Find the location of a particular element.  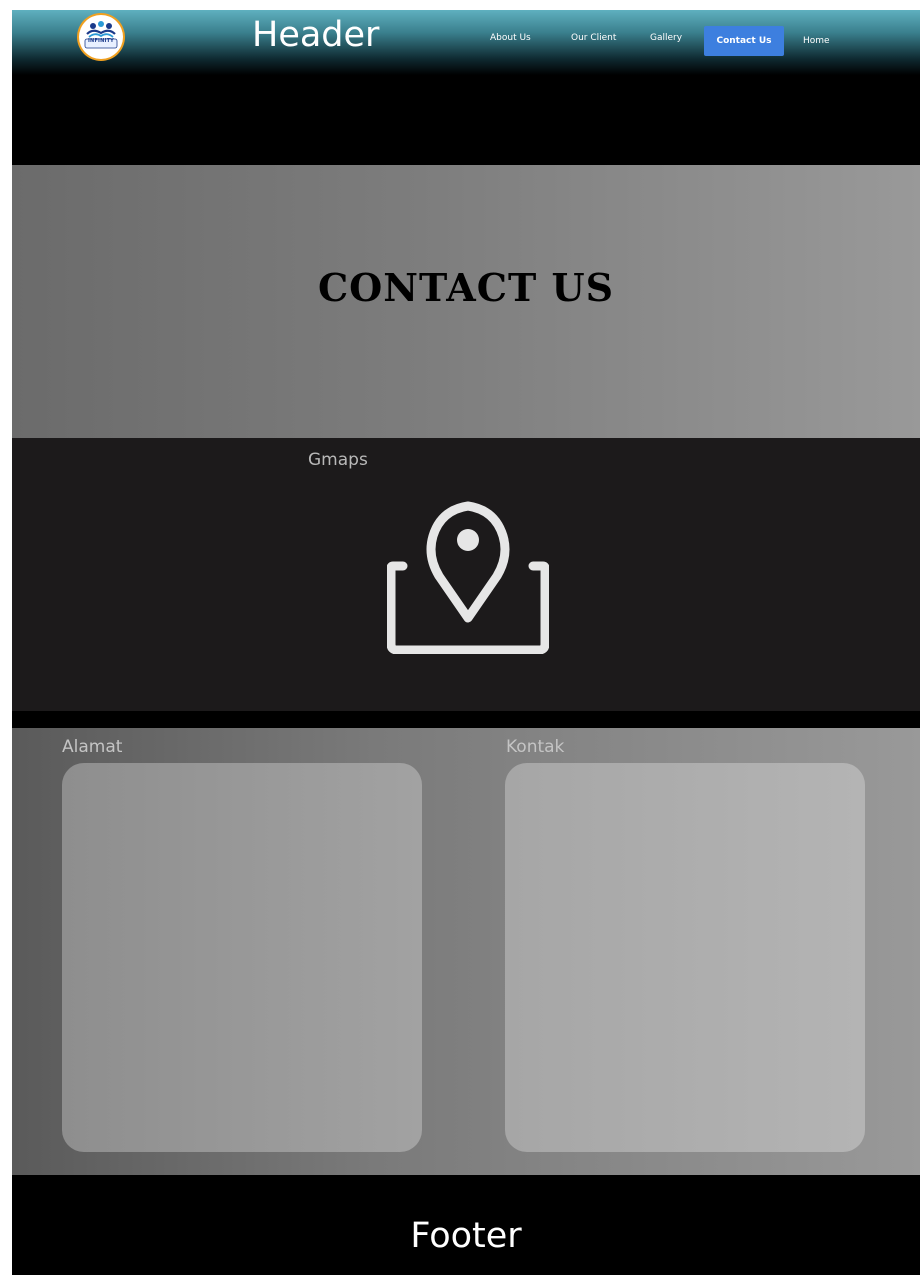

logo: INFINITY is located at coordinates (101, 37).